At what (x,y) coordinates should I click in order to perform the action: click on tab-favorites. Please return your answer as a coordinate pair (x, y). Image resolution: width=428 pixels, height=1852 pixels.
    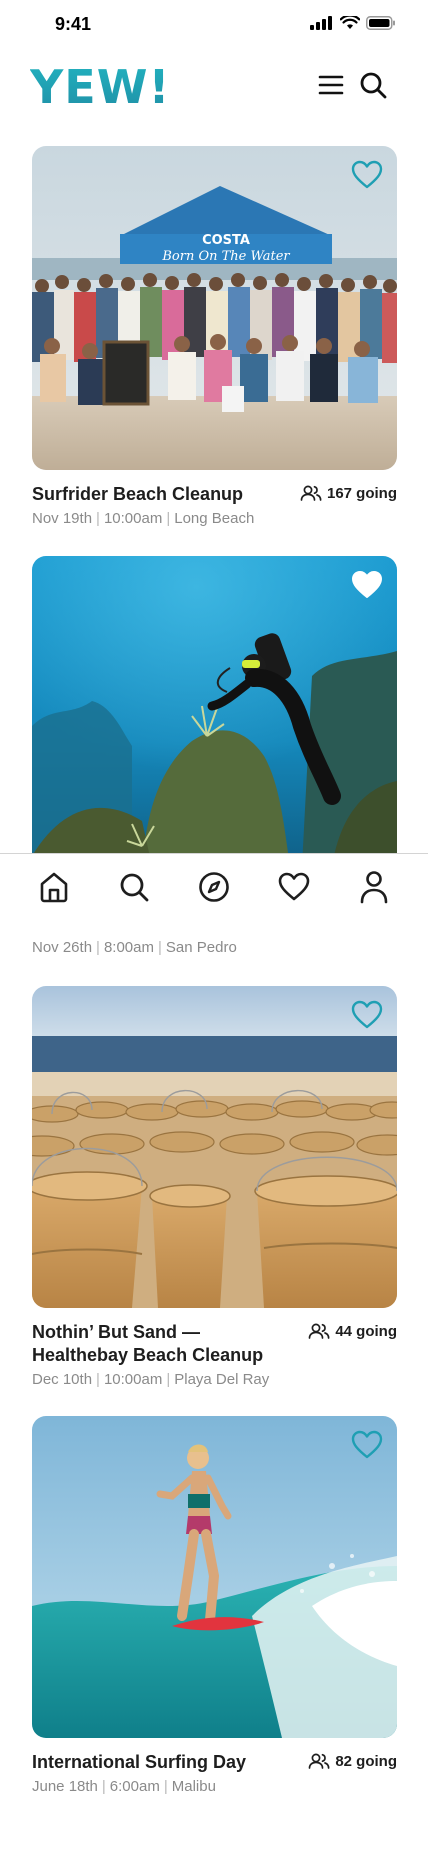
    Looking at the image, I should click on (294, 887).